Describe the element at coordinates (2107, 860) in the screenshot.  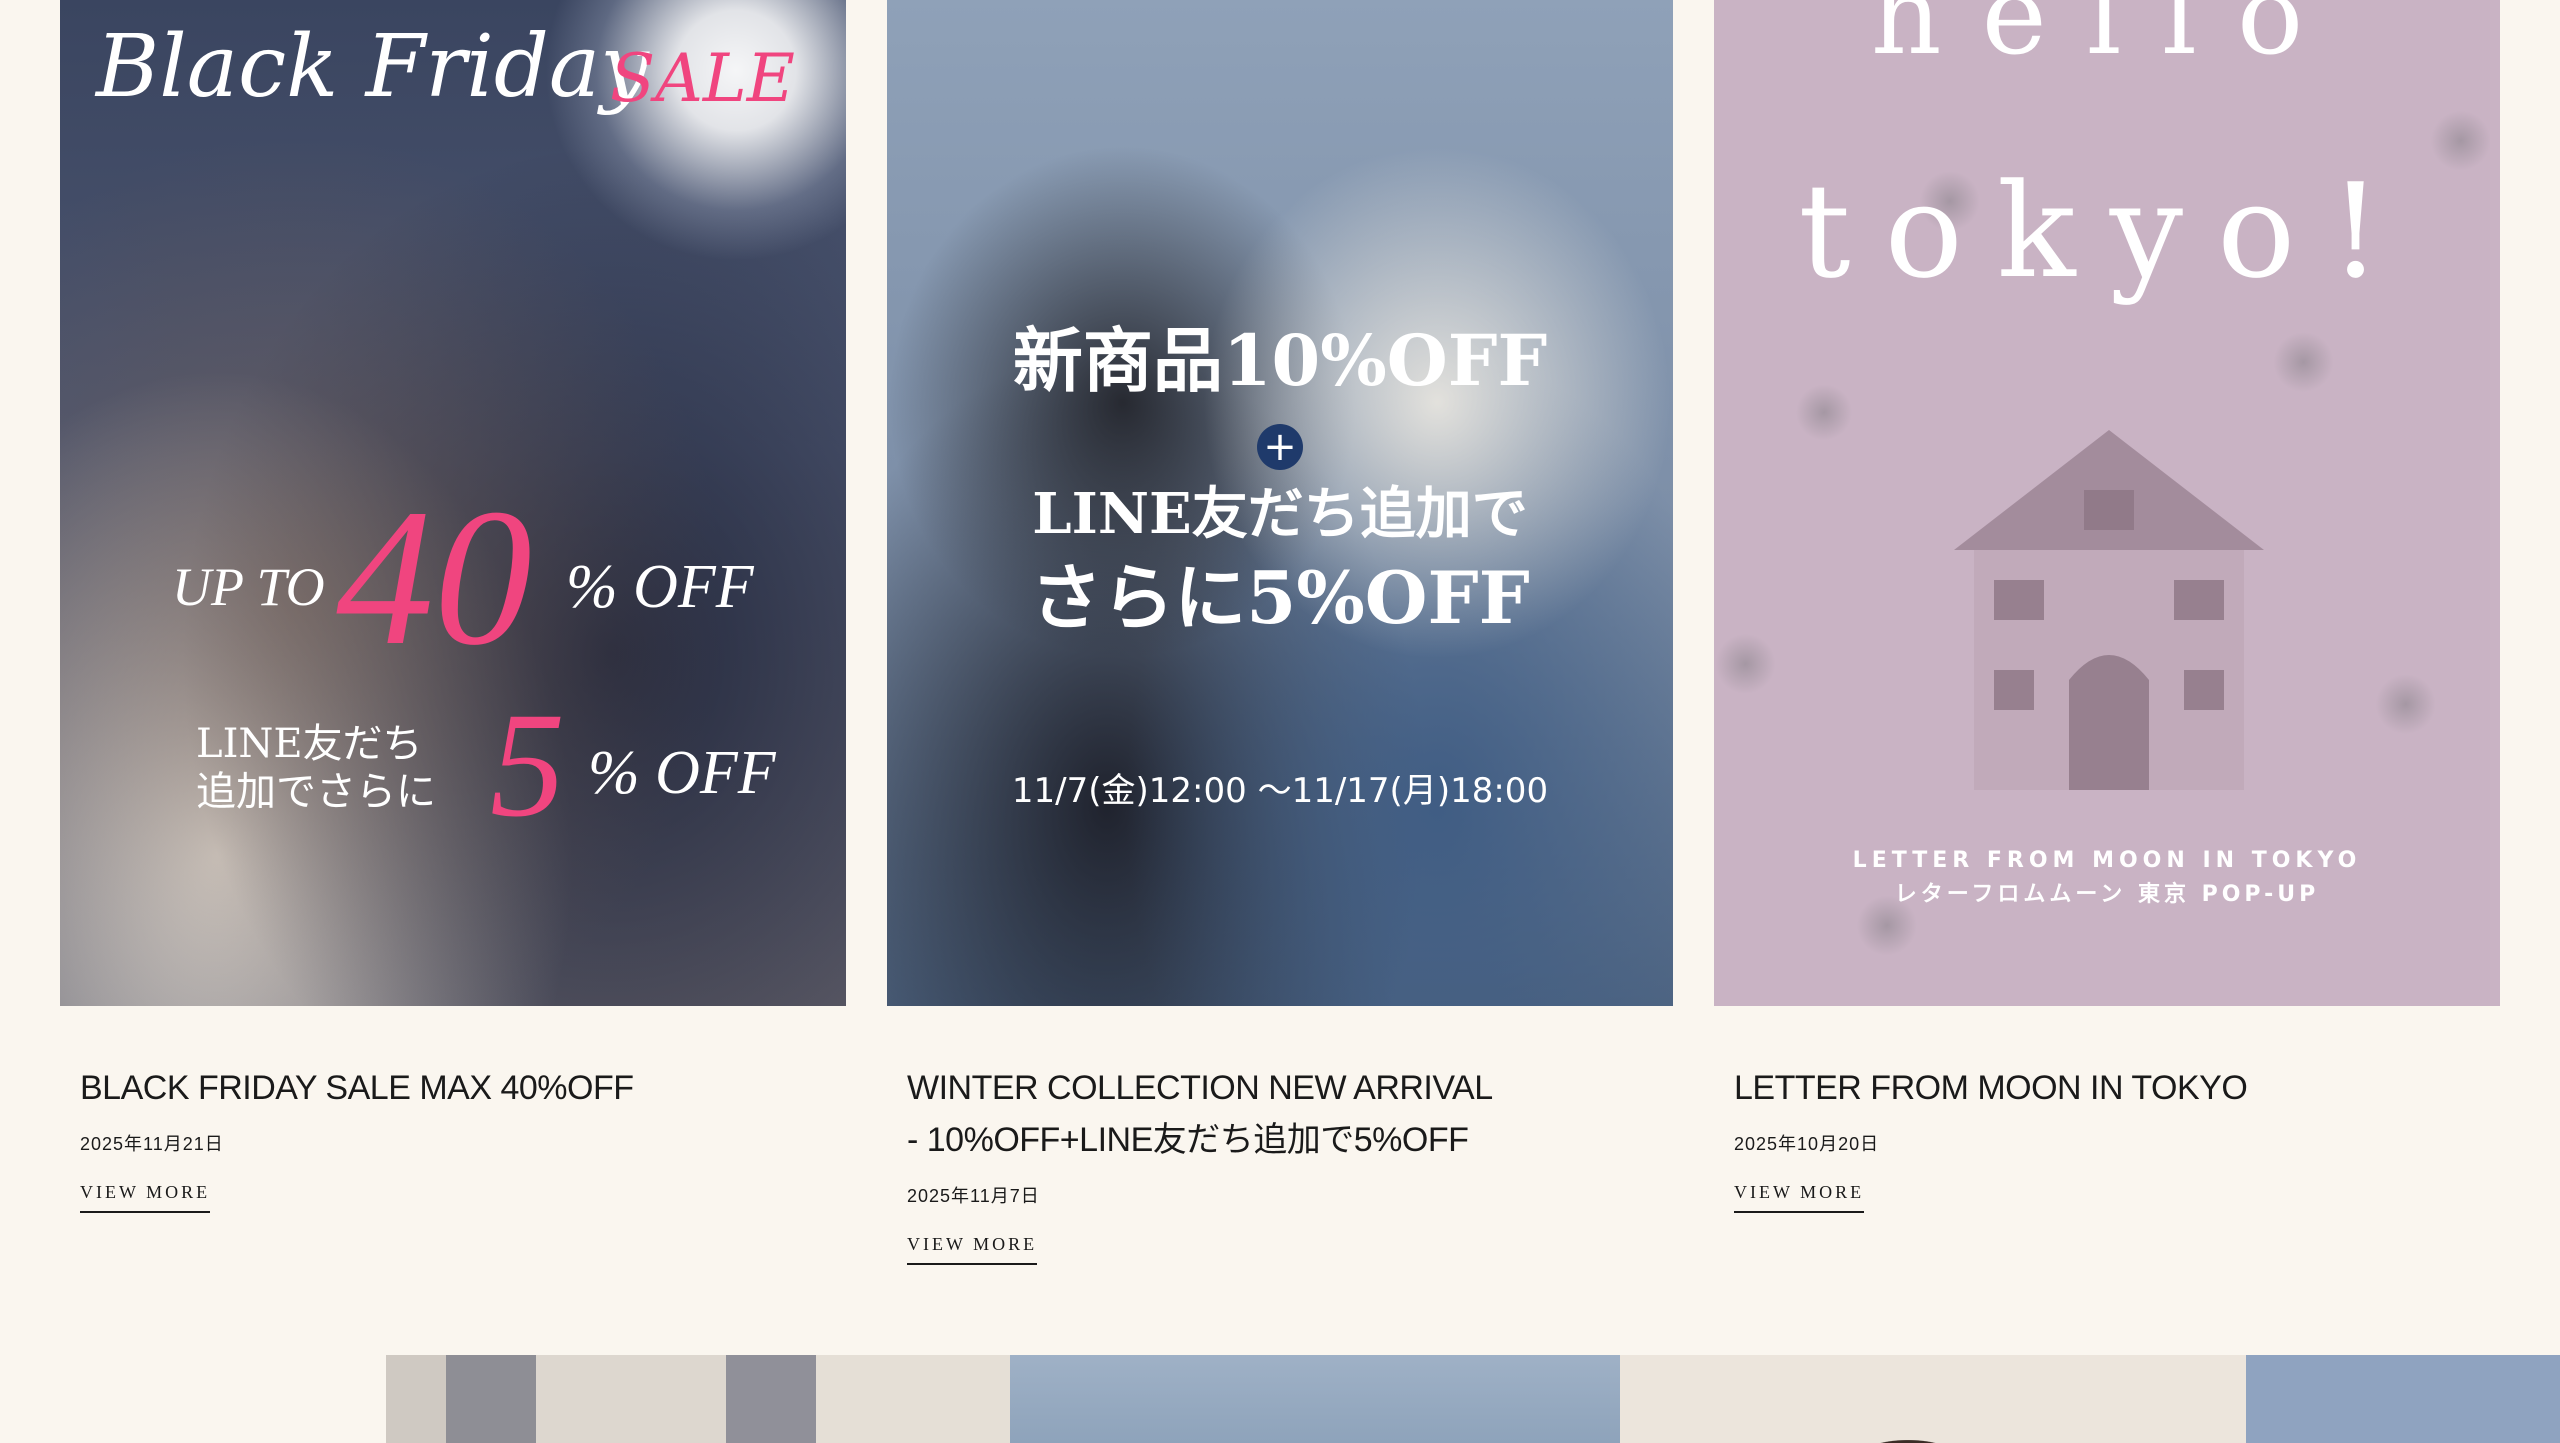
I see `image-text-caption-en: LETTER FROM MOON IN TOKYO` at that location.